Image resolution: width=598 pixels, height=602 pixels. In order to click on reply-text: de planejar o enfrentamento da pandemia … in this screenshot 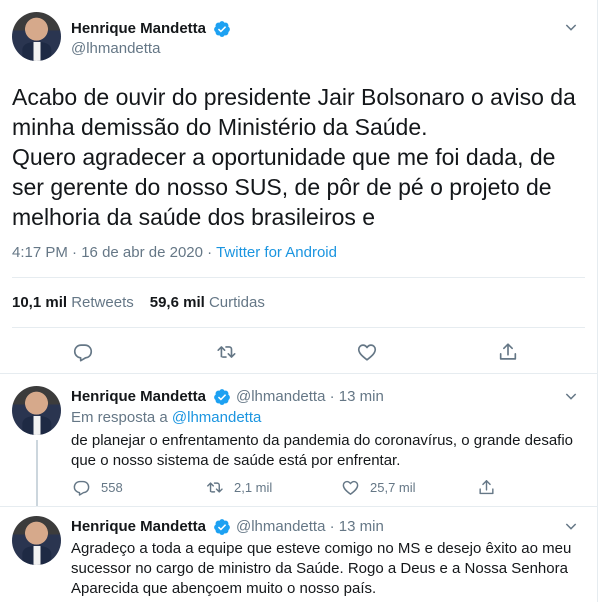, I will do `click(322, 450)`.